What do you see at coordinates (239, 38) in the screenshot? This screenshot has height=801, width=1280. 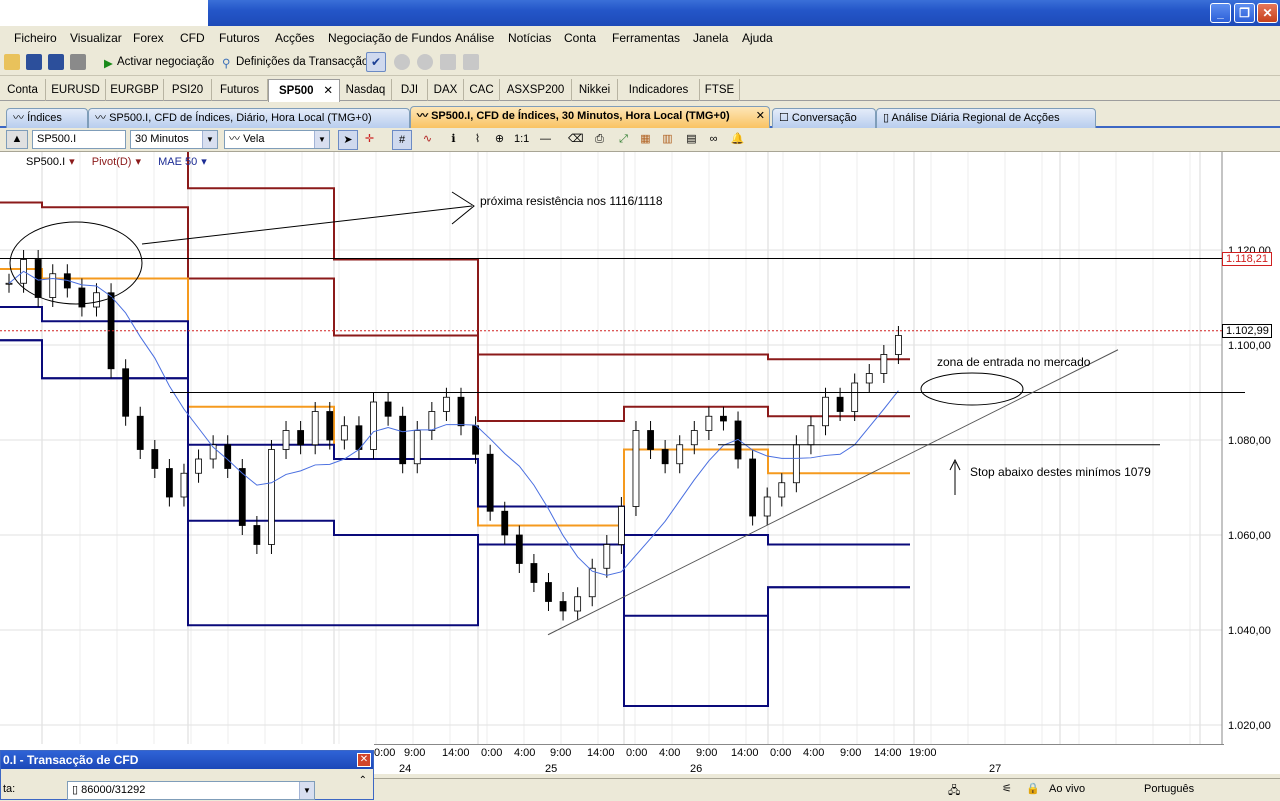 I see `menu-futuros: Futuros` at bounding box center [239, 38].